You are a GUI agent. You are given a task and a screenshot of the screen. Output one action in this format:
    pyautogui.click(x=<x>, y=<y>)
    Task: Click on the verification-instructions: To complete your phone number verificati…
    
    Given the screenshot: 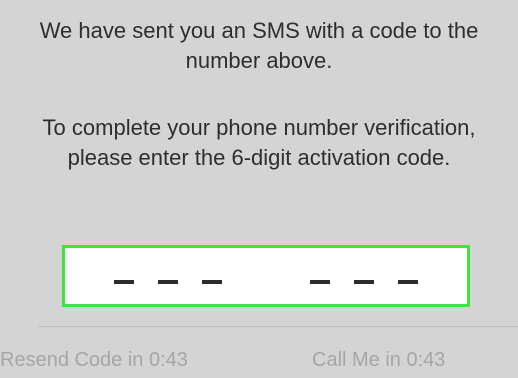 What is the action you would take?
    pyautogui.click(x=259, y=142)
    